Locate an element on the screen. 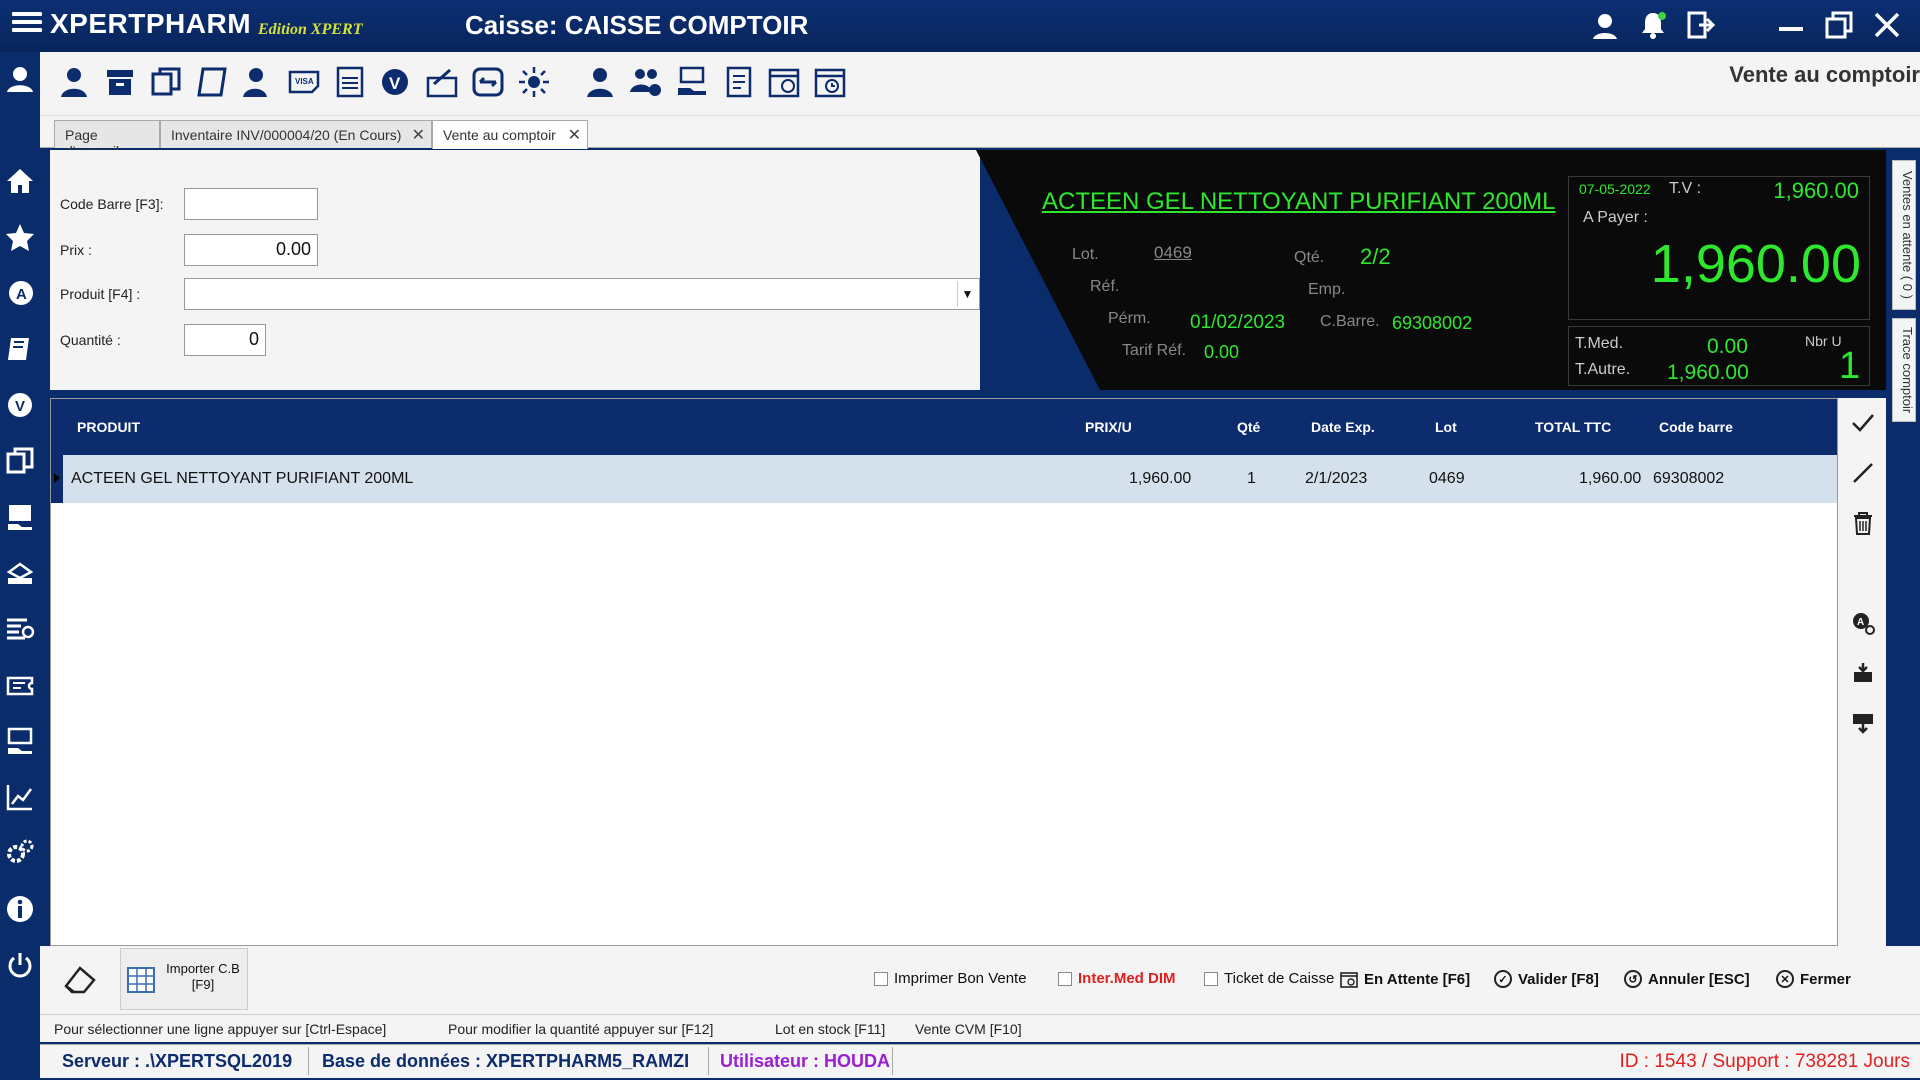 The height and width of the screenshot is (1080, 1920). tab-vente-comptoir: Vente au comptoir ✕ is located at coordinates (510, 134).